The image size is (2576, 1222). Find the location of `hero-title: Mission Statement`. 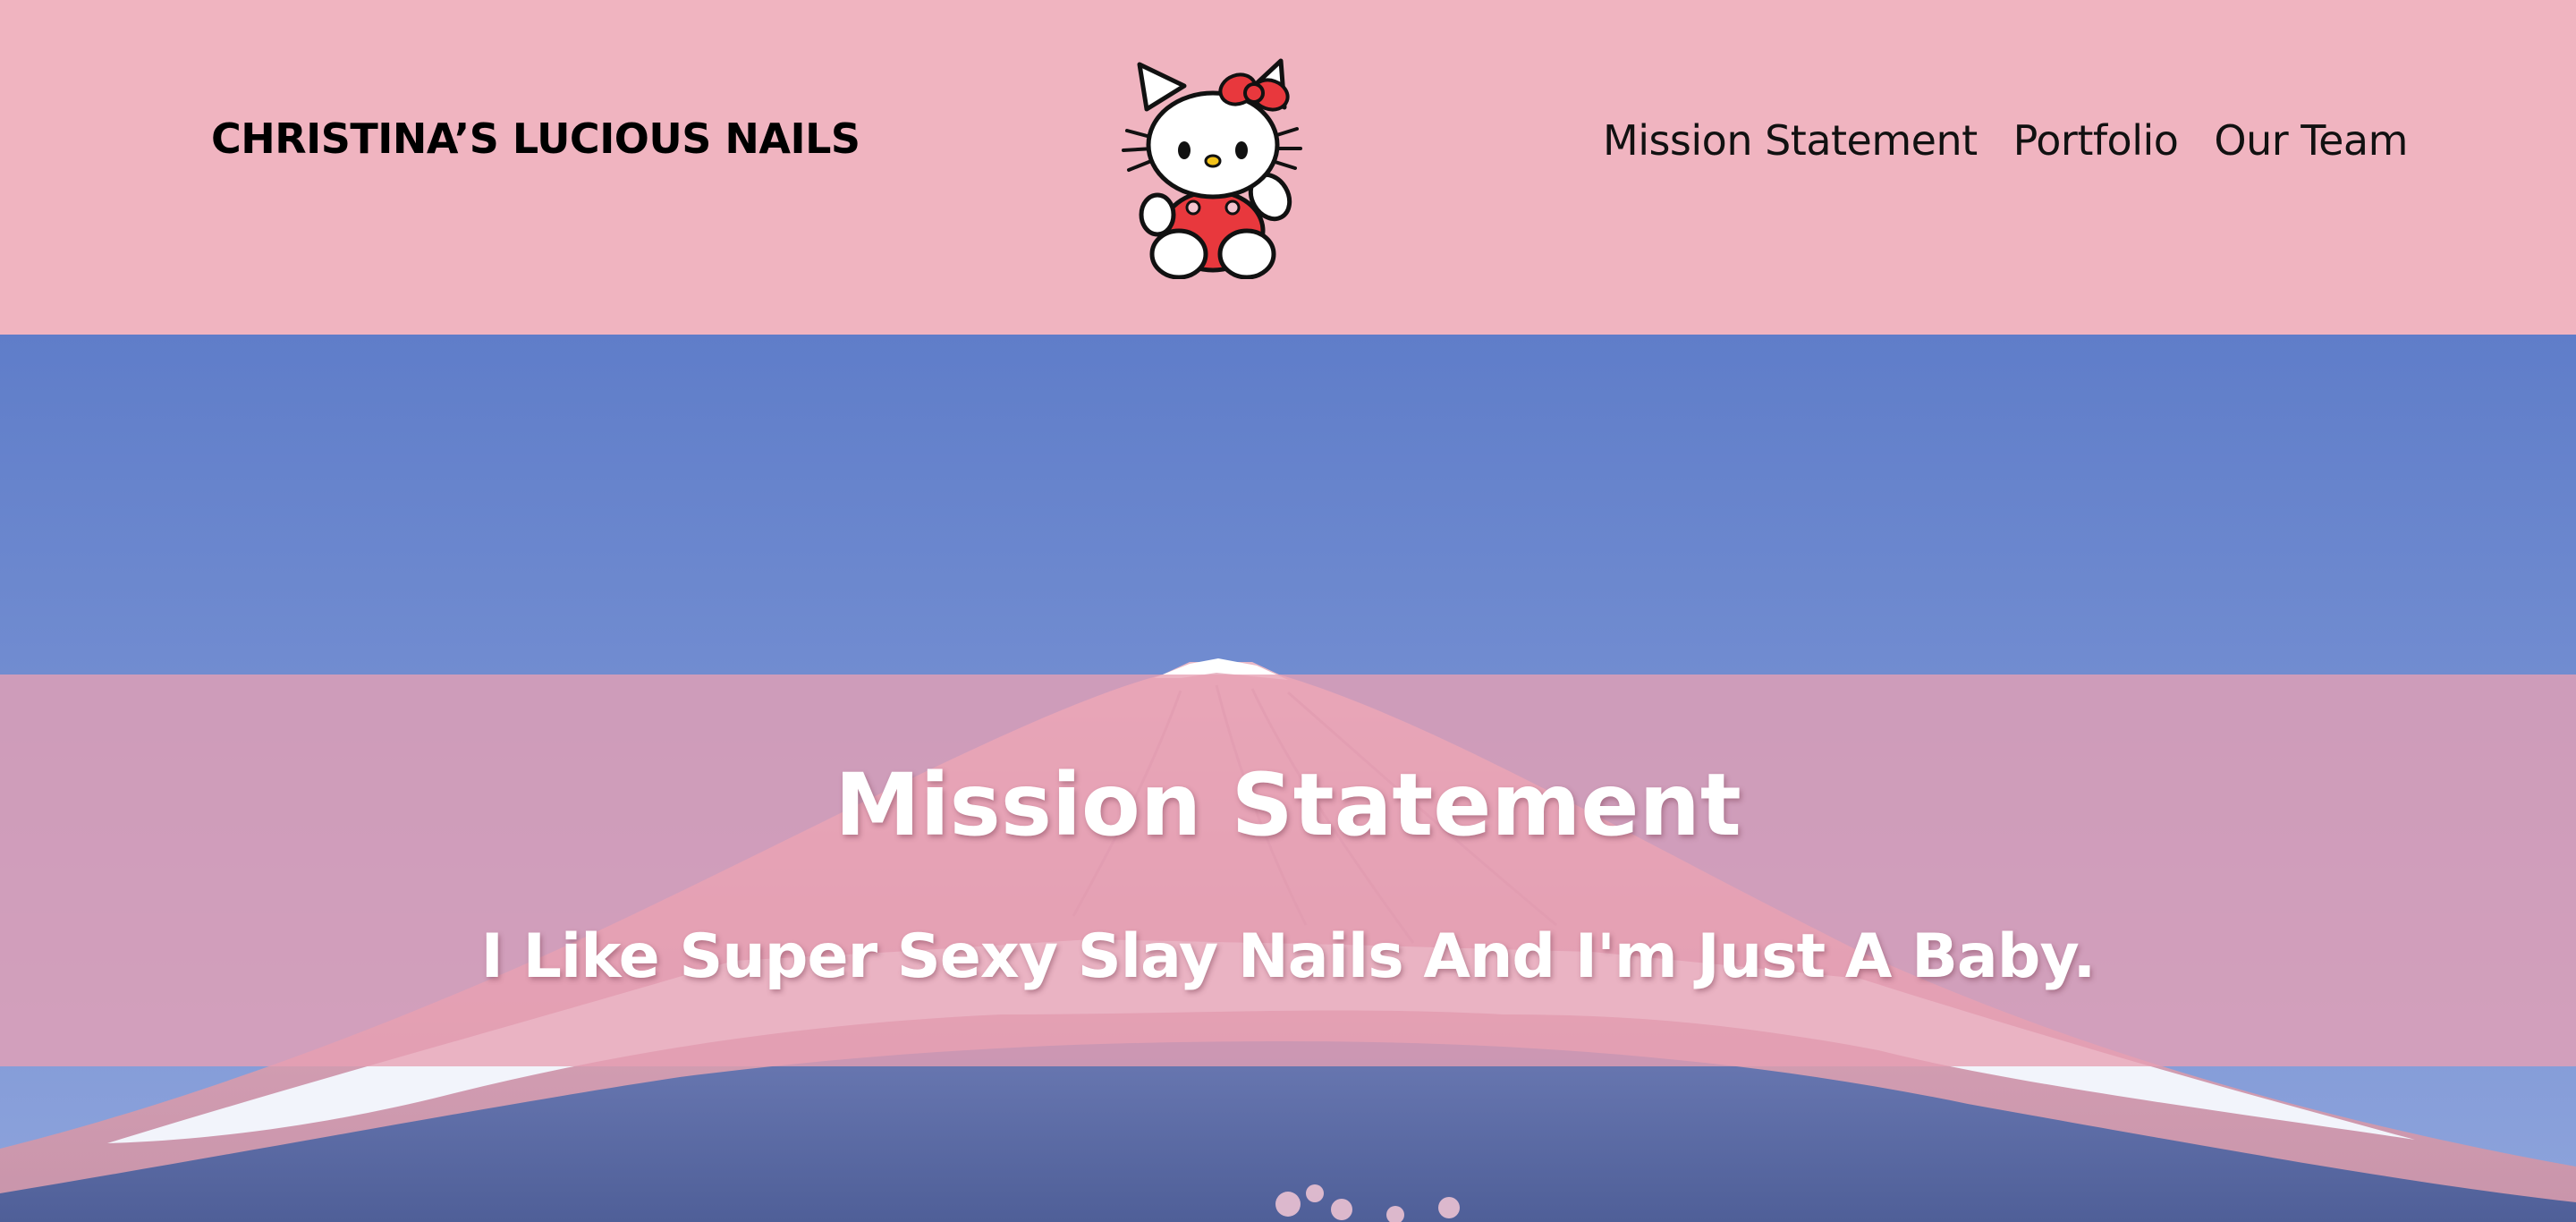

hero-title: Mission Statement is located at coordinates (1288, 805).